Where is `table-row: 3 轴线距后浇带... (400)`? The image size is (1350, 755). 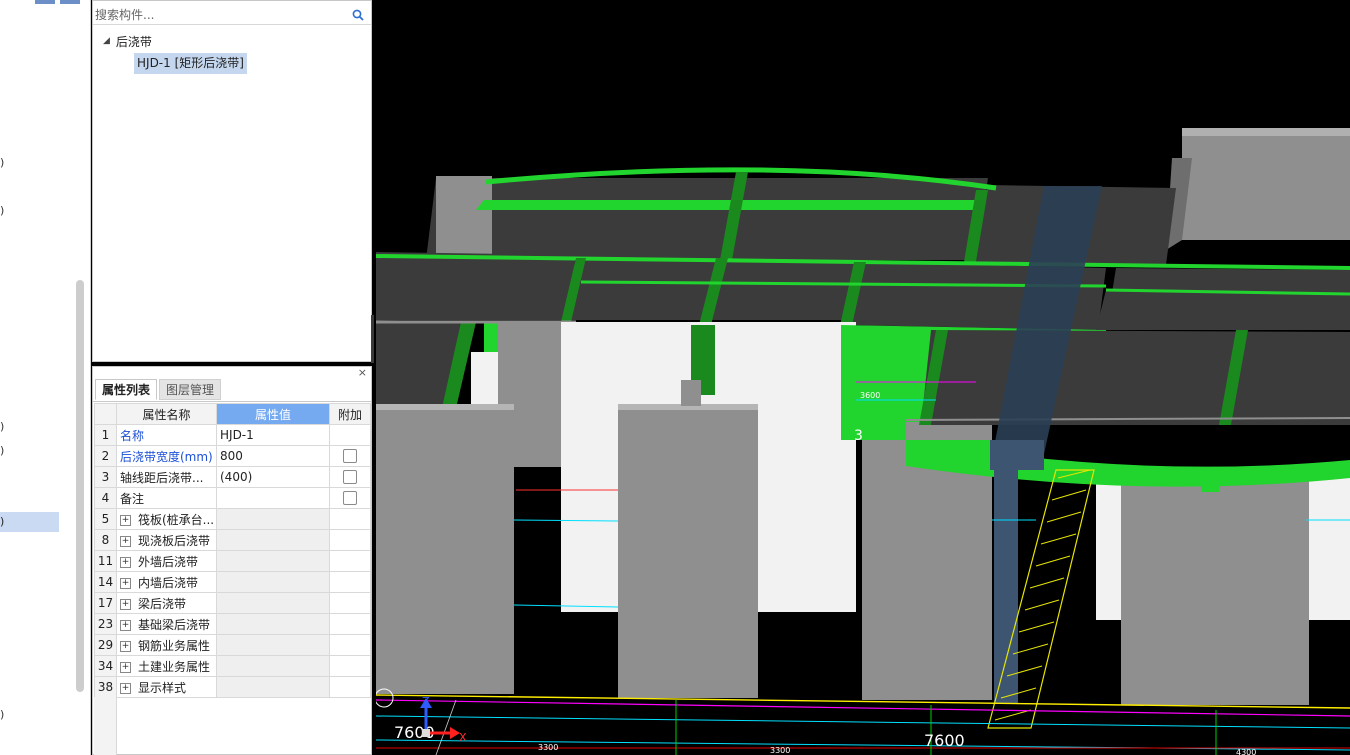 table-row: 3 轴线距后浇带... (400) is located at coordinates (232, 477).